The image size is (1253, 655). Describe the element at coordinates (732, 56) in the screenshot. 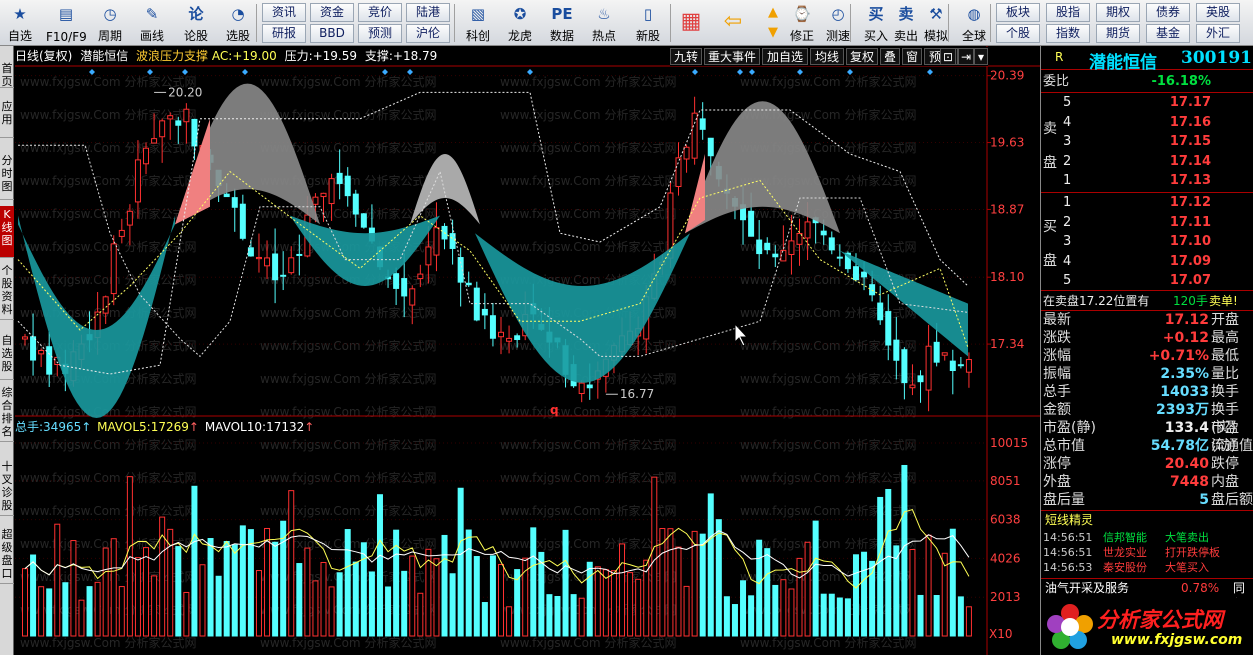

I see `chart-tab: 重大事件` at that location.